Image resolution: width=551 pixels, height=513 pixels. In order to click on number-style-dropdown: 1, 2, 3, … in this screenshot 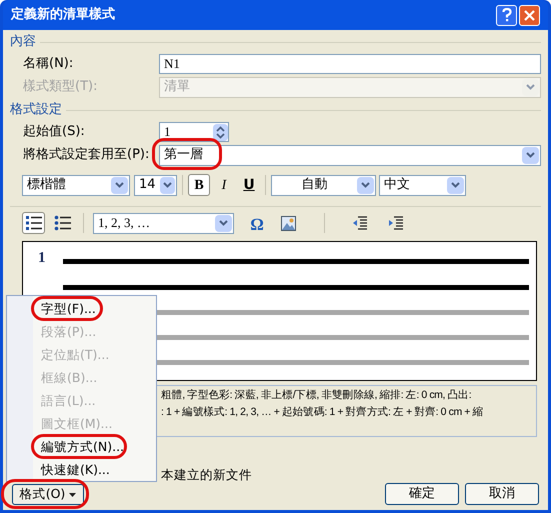, I will do `click(163, 223)`.